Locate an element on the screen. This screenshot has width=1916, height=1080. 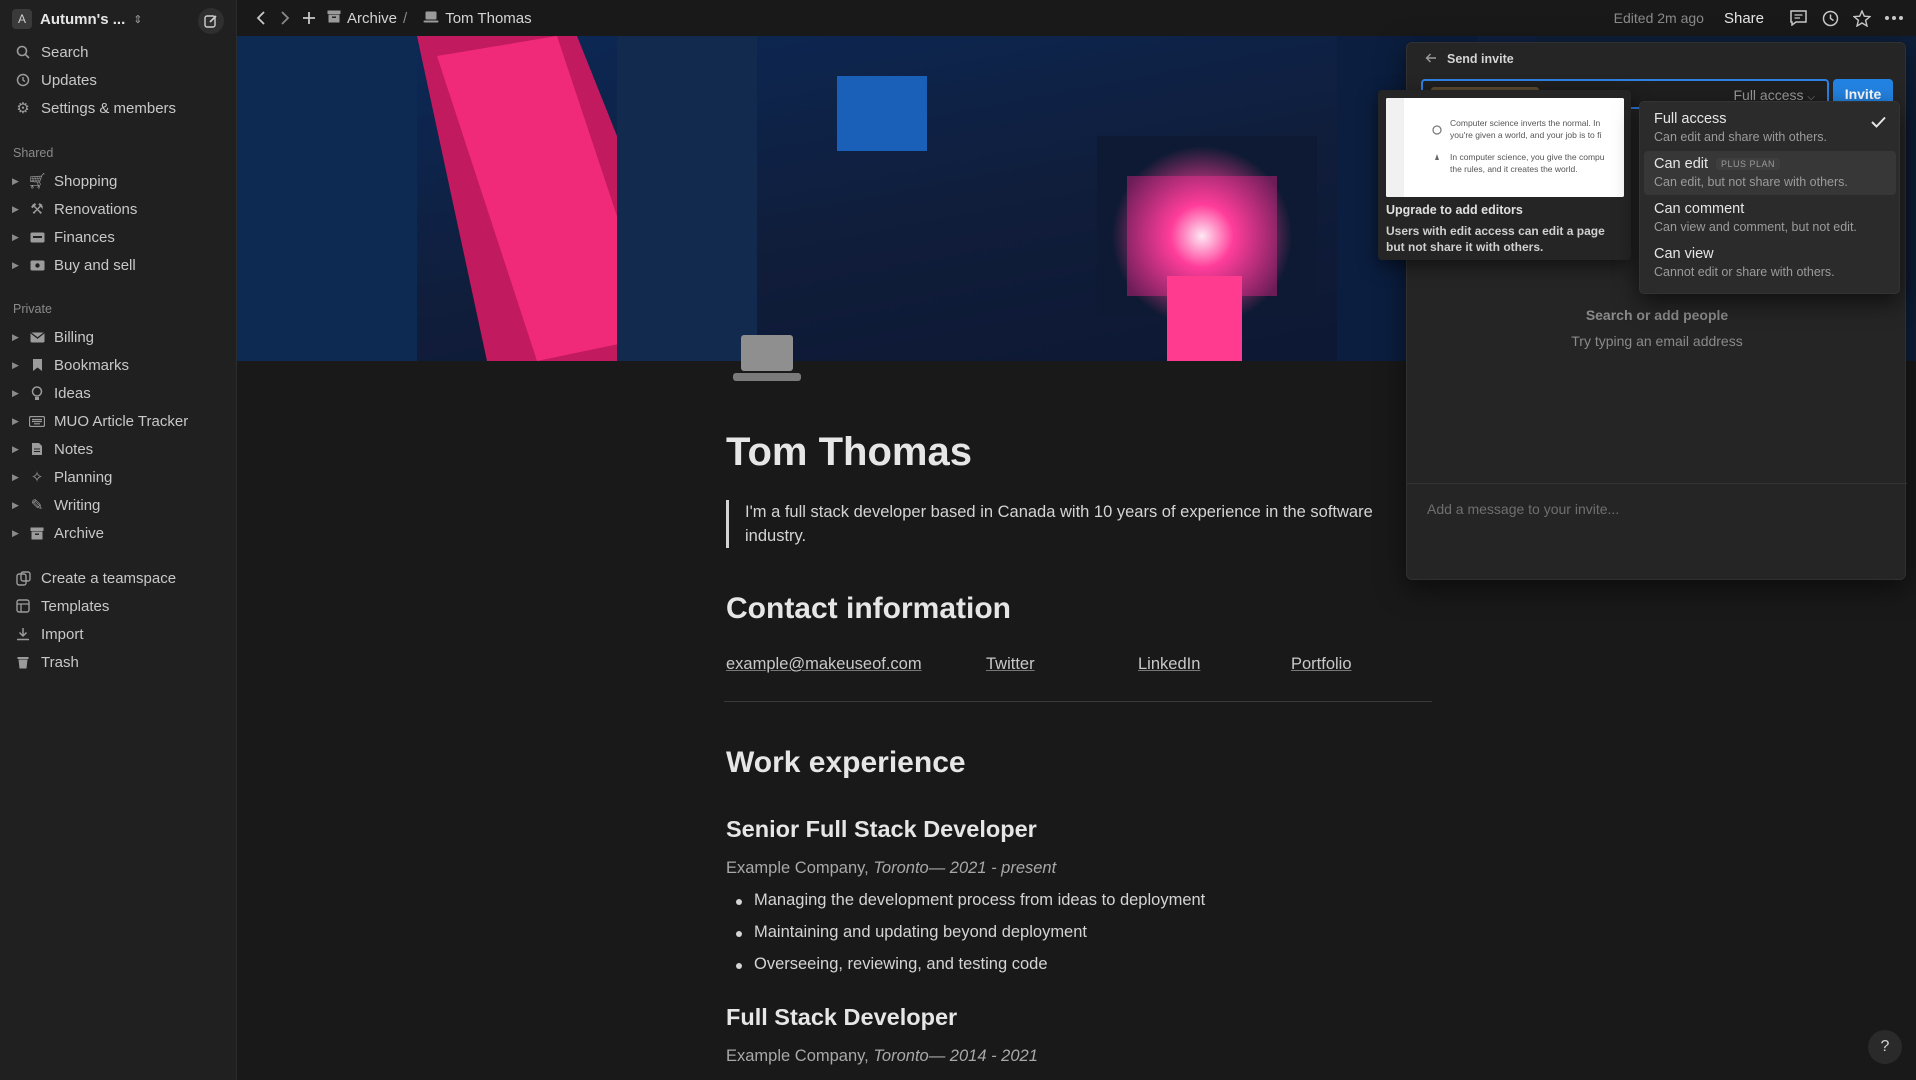
more-icon is located at coordinates (1894, 18).